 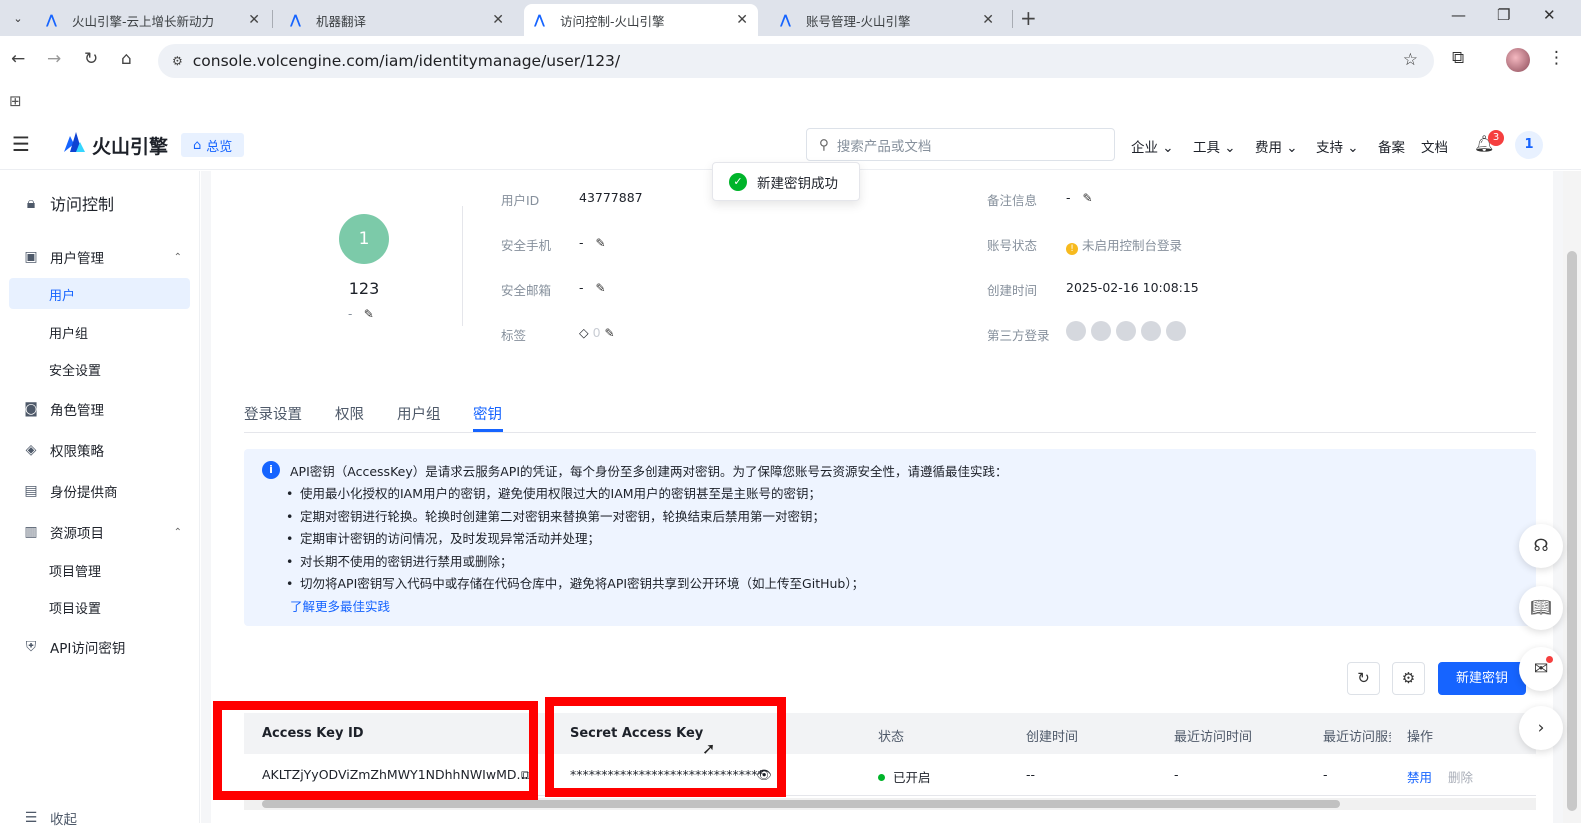 I want to click on nav-docs: 文档, so click(x=1434, y=146).